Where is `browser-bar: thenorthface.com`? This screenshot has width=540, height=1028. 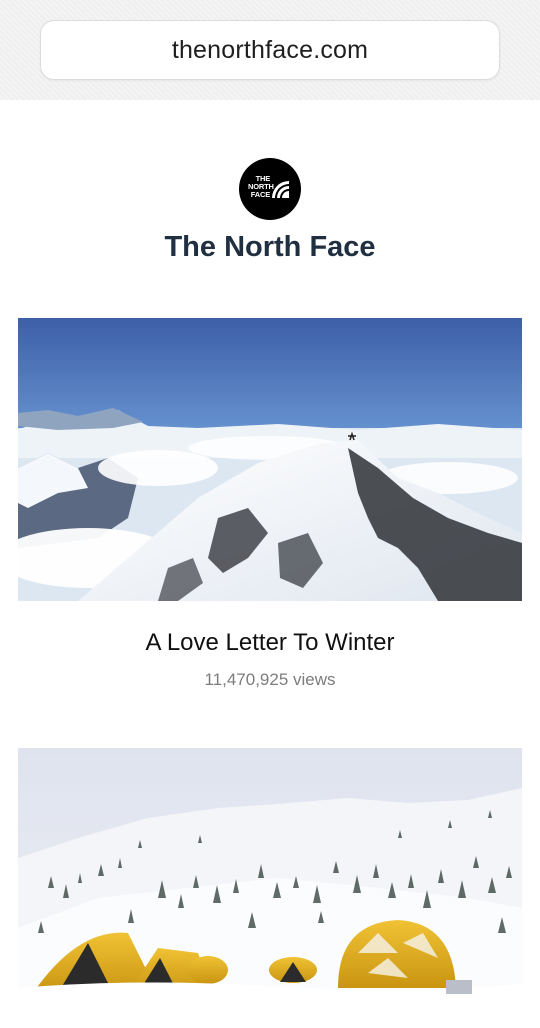
browser-bar: thenorthface.com is located at coordinates (270, 50).